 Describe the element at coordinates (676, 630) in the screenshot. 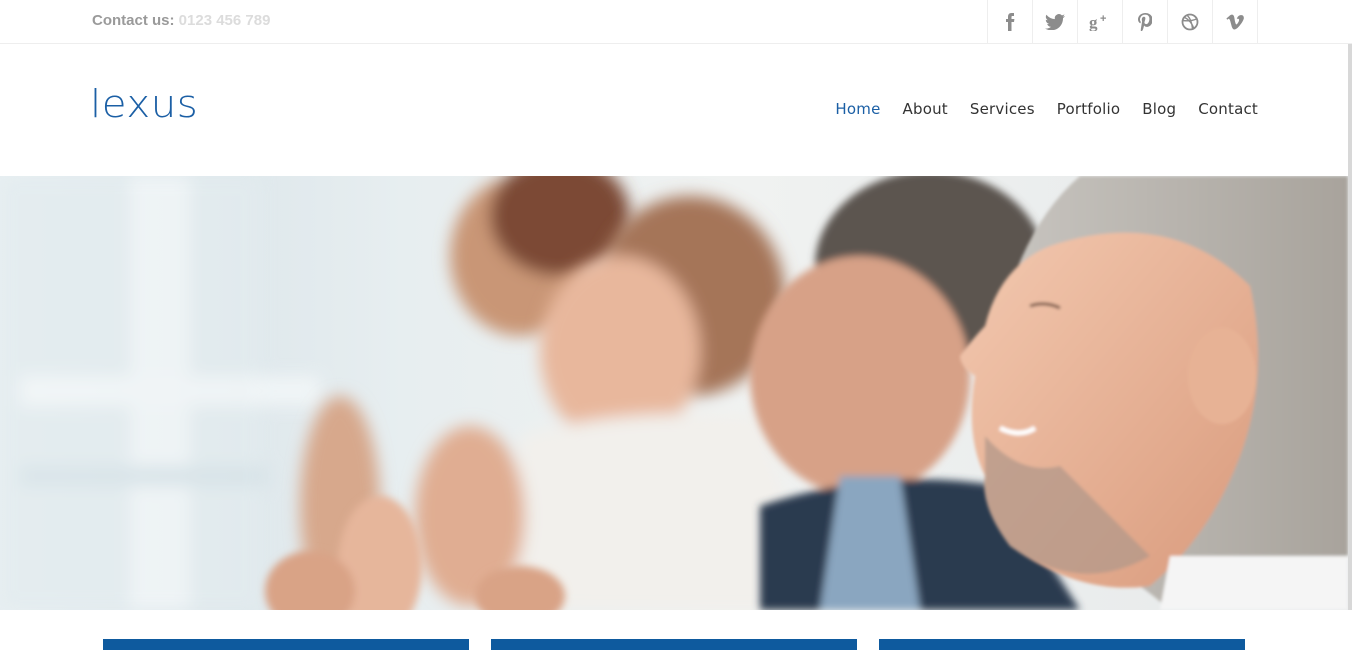

I see `feature-boxes` at that location.